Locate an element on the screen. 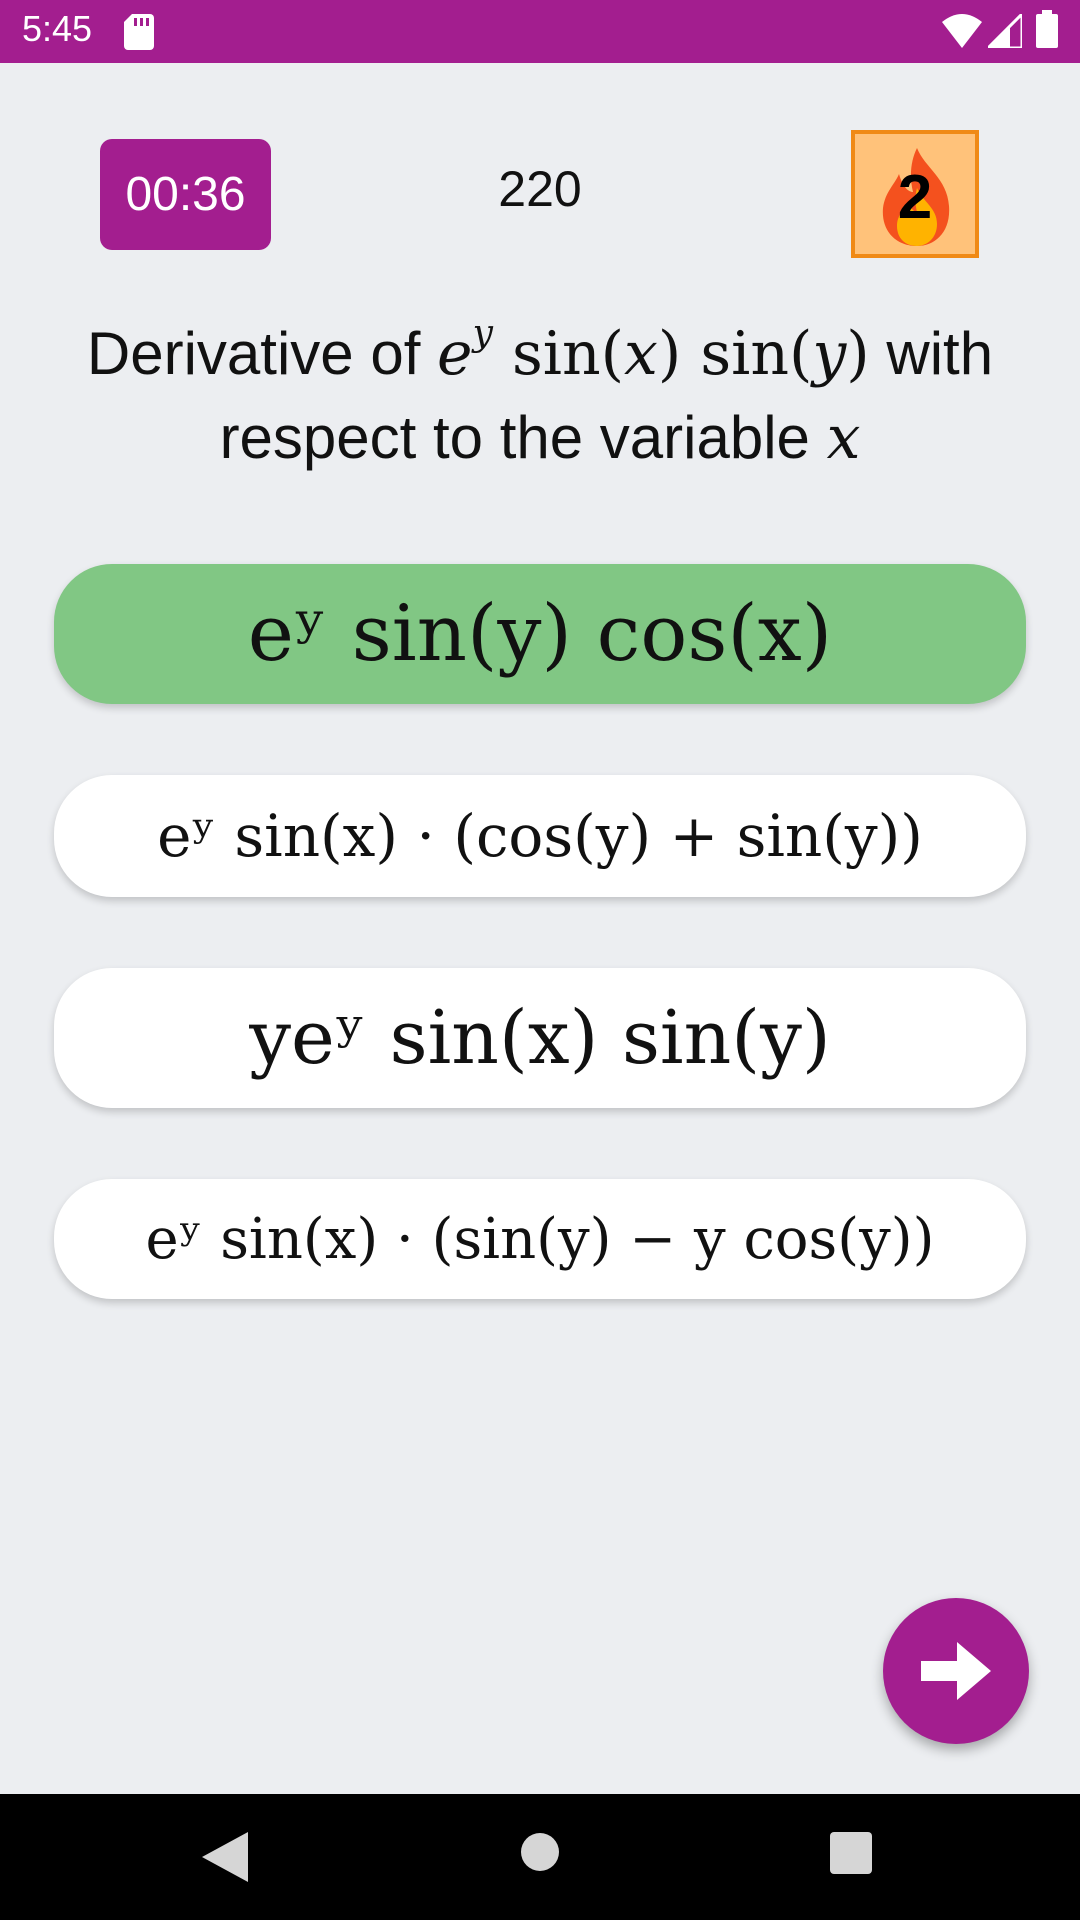 The image size is (1080, 1920). question-func-x: x is located at coordinates (641, 354).